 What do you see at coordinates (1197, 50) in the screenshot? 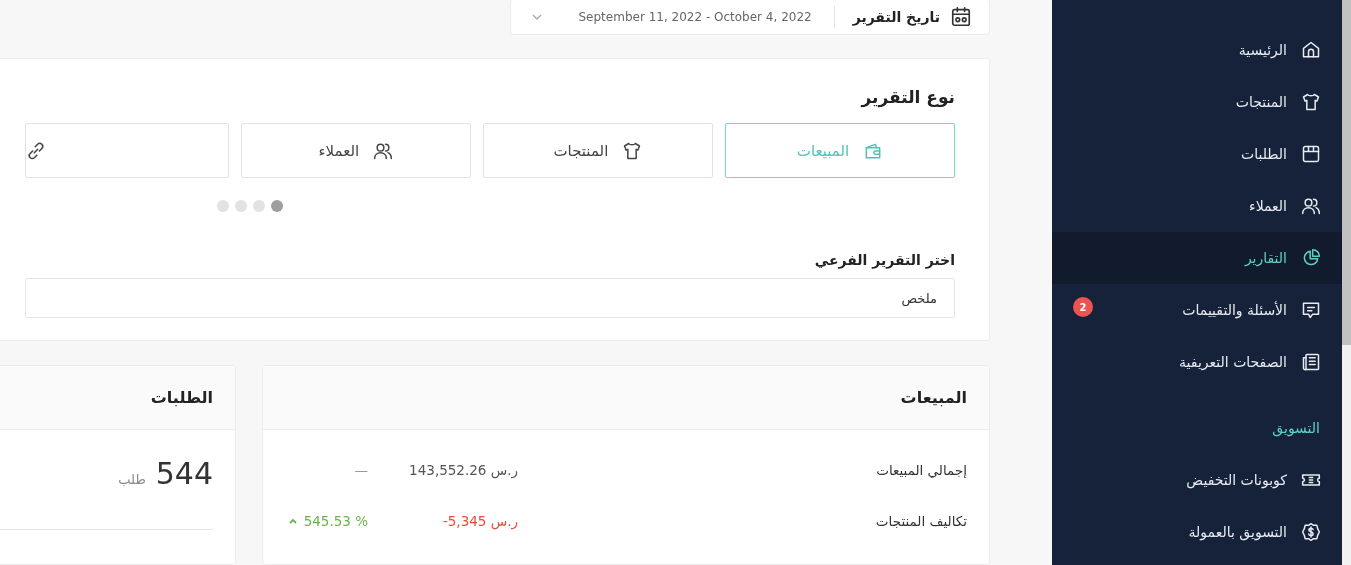
I see `sidebar-item: الرئيسية` at bounding box center [1197, 50].